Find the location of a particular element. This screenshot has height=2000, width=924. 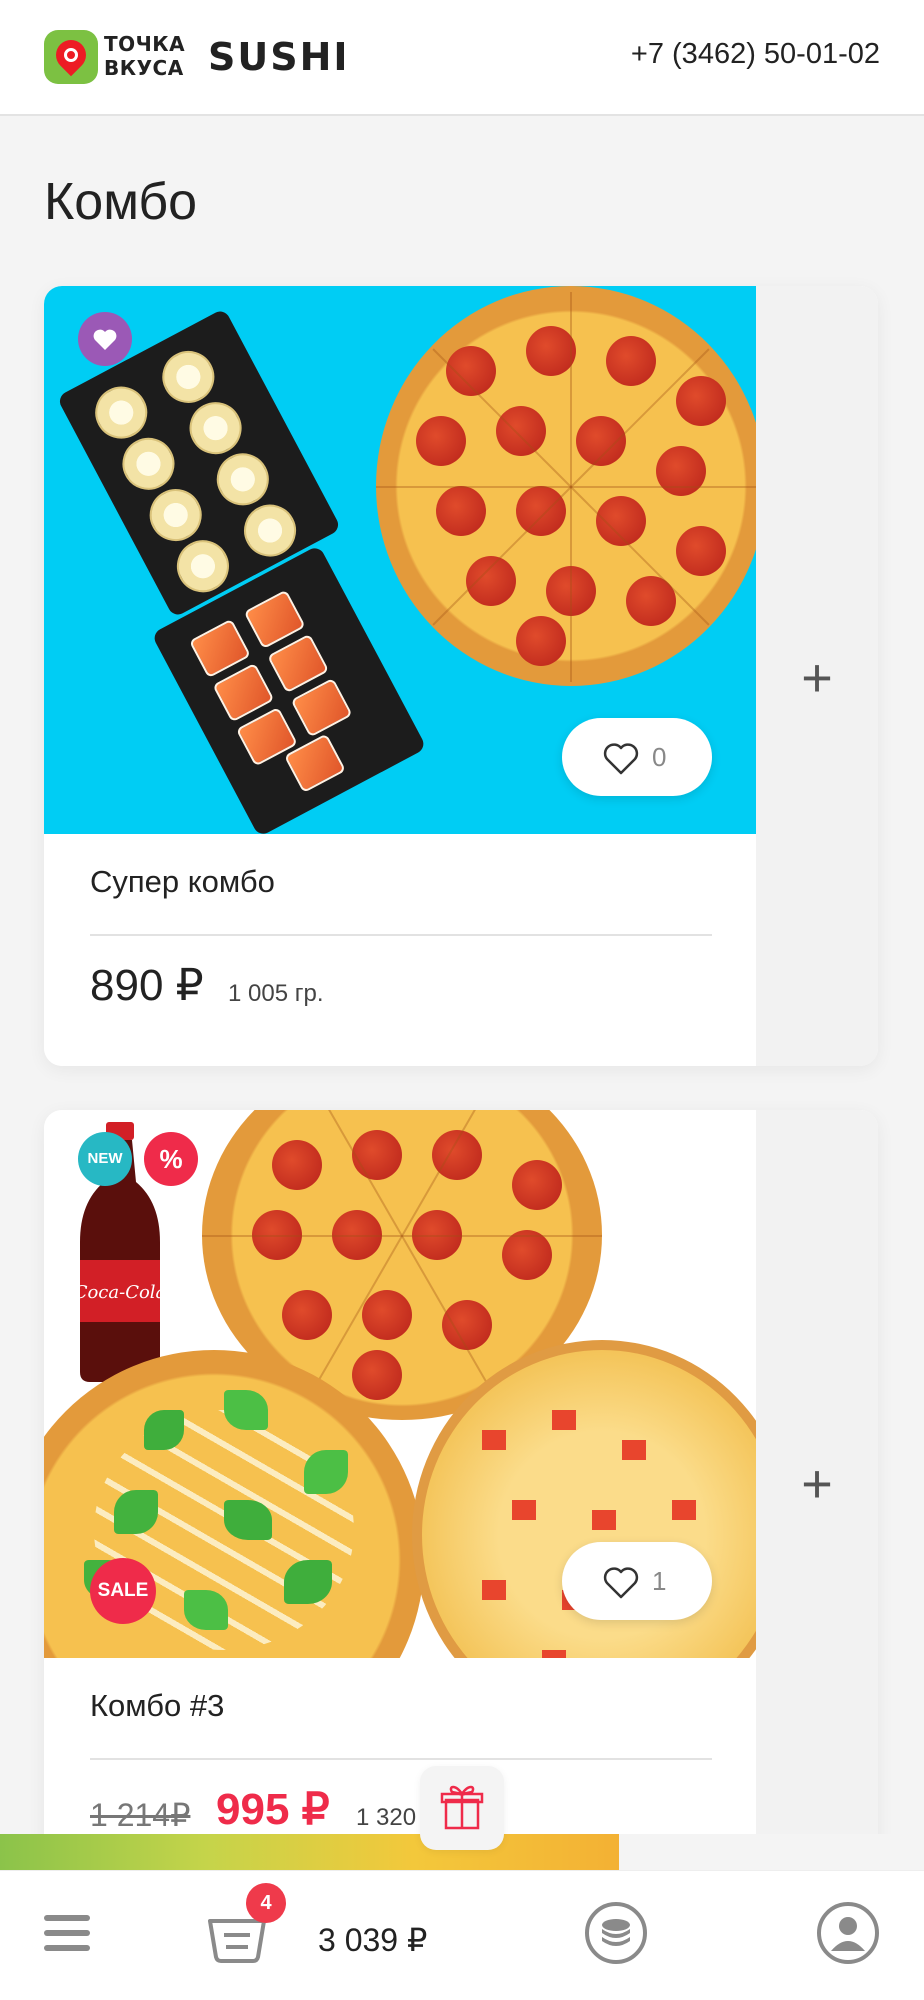

logo-text-line2: ВКУСА is located at coordinates (144, 68).